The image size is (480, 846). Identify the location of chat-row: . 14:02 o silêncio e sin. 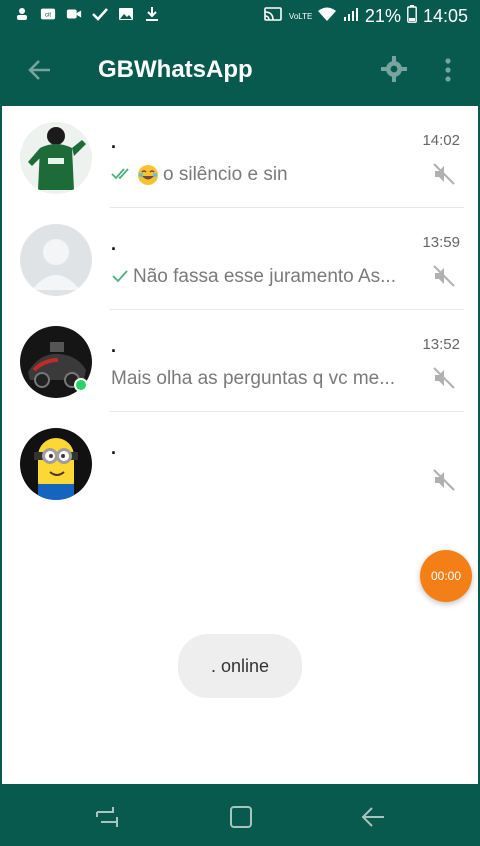
(240, 157).